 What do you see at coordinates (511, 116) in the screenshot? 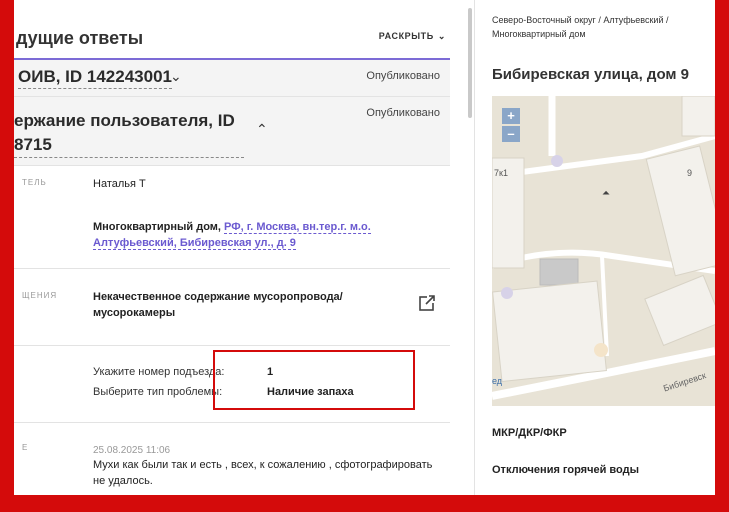
I see `zoom-in-button: +` at bounding box center [511, 116].